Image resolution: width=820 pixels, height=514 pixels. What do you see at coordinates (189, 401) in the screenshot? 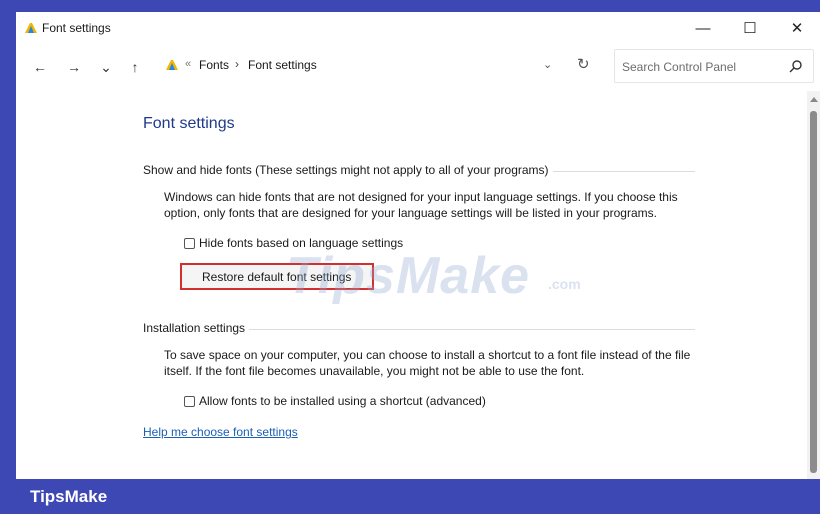
I see `allow-shortcut-checkbox` at bounding box center [189, 401].